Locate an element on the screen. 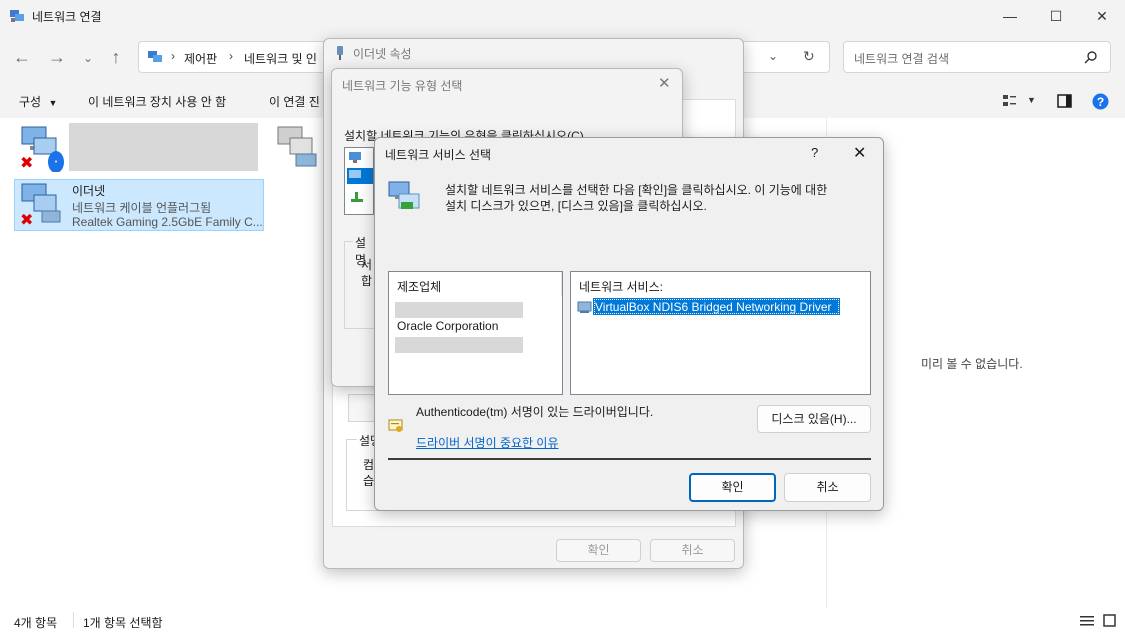  title-bar: 네트워크 연결 — ☐ ✕ is located at coordinates (562, 16).